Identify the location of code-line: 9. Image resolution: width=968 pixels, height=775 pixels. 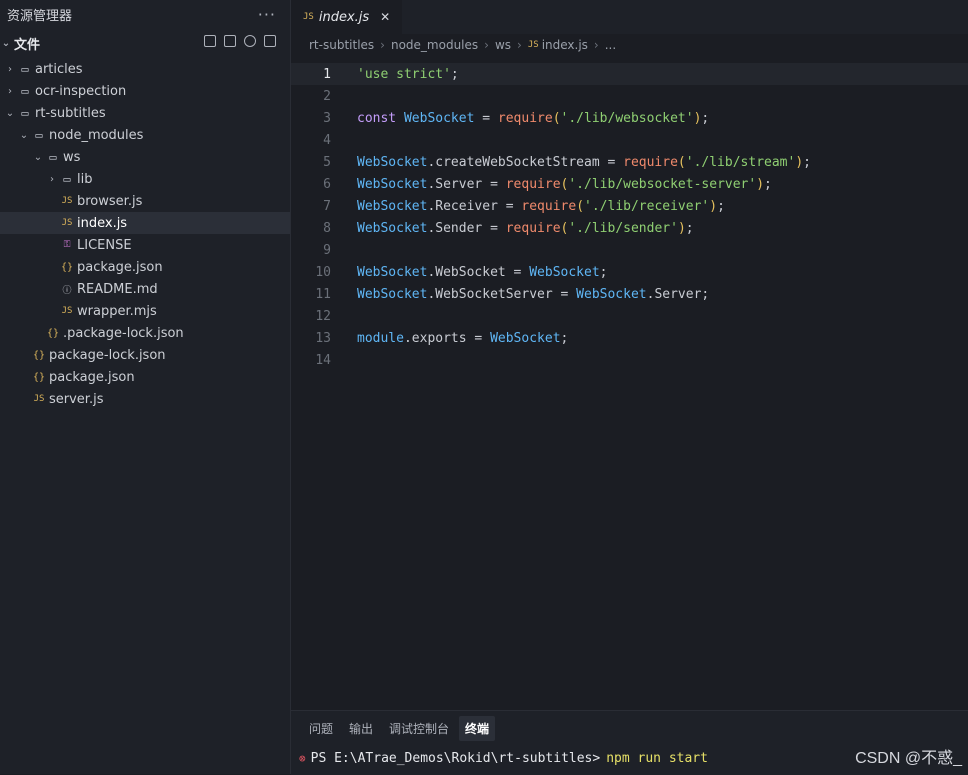
(629, 250).